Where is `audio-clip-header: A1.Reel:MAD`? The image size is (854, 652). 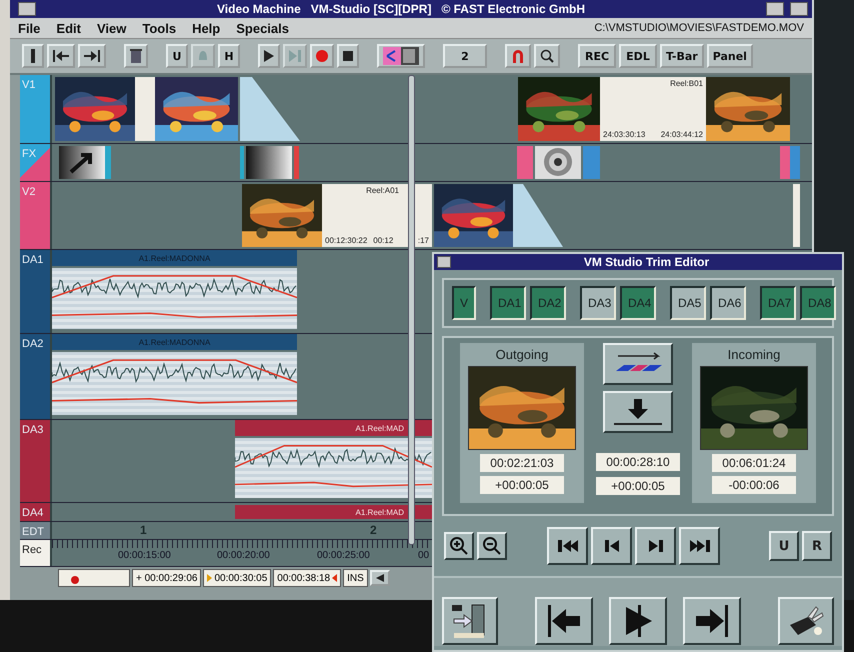 audio-clip-header: A1.Reel:MAD is located at coordinates (333, 428).